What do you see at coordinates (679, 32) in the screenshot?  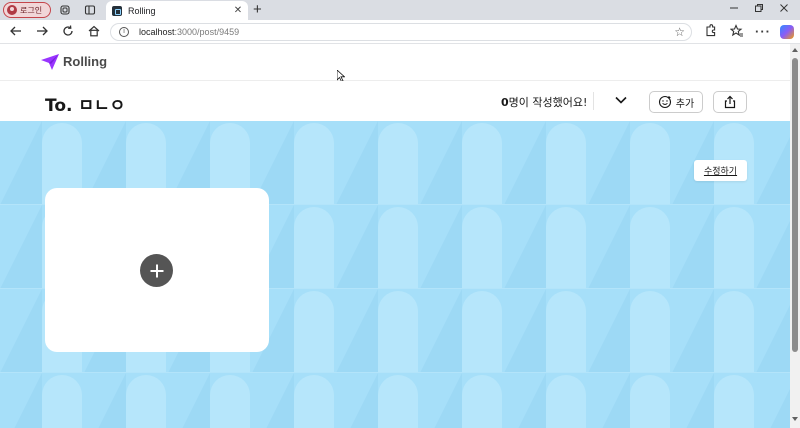 I see `star-icon: ☆` at bounding box center [679, 32].